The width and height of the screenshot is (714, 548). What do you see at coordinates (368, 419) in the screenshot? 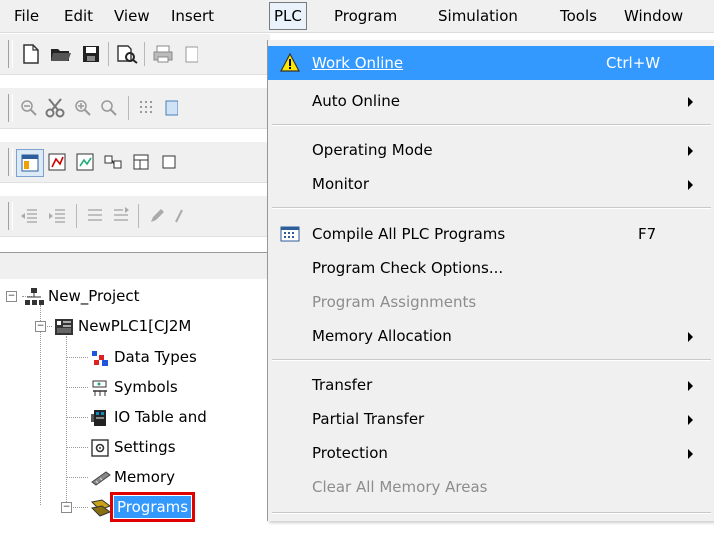
I see `menu-item-label: Partial Transfer` at bounding box center [368, 419].